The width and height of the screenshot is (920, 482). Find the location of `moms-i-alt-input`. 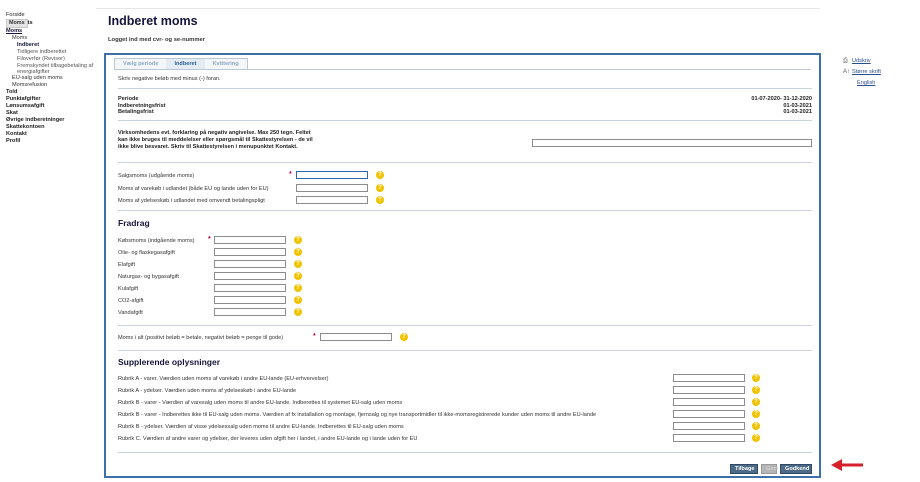

moms-i-alt-input is located at coordinates (356, 337).